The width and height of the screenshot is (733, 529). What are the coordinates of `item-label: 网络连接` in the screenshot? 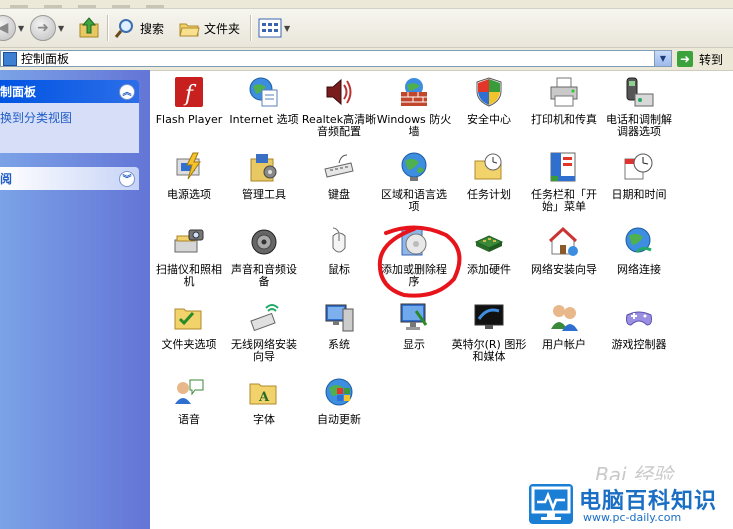 It's located at (639, 269).